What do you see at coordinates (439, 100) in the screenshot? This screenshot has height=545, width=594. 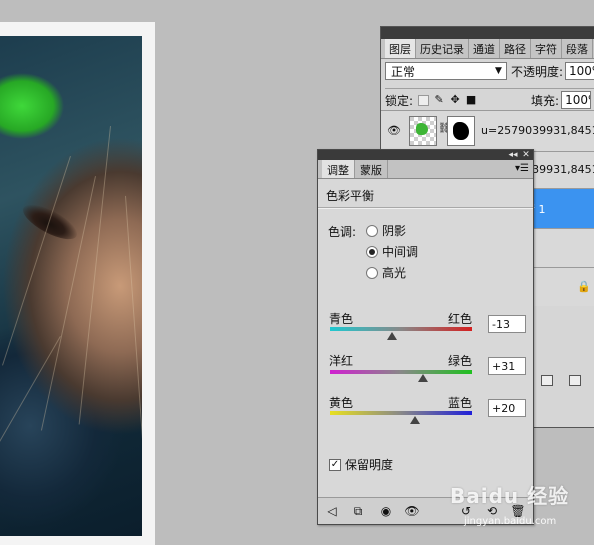 I see `brush-icon: ✎` at bounding box center [439, 100].